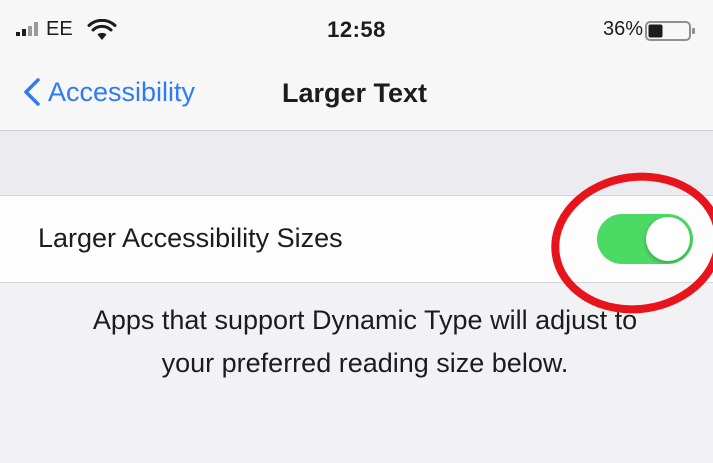 Image resolution: width=713 pixels, height=463 pixels. I want to click on status-bar: EE 12:58 36%, so click(356, 31).